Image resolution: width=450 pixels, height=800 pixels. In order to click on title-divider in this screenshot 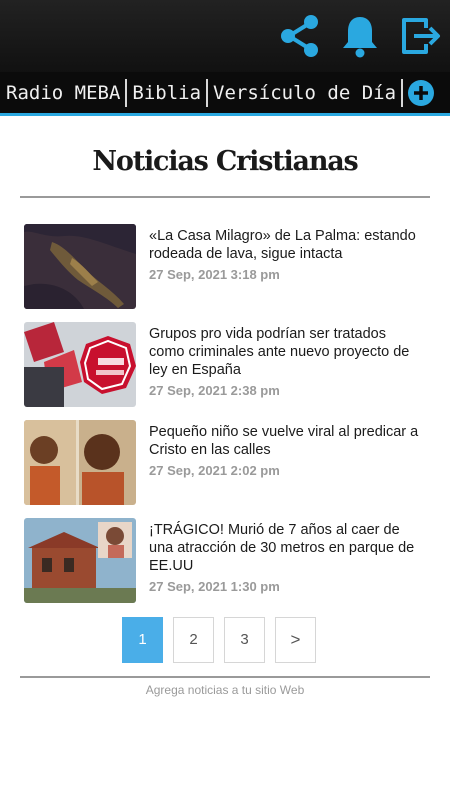, I will do `click(225, 197)`.